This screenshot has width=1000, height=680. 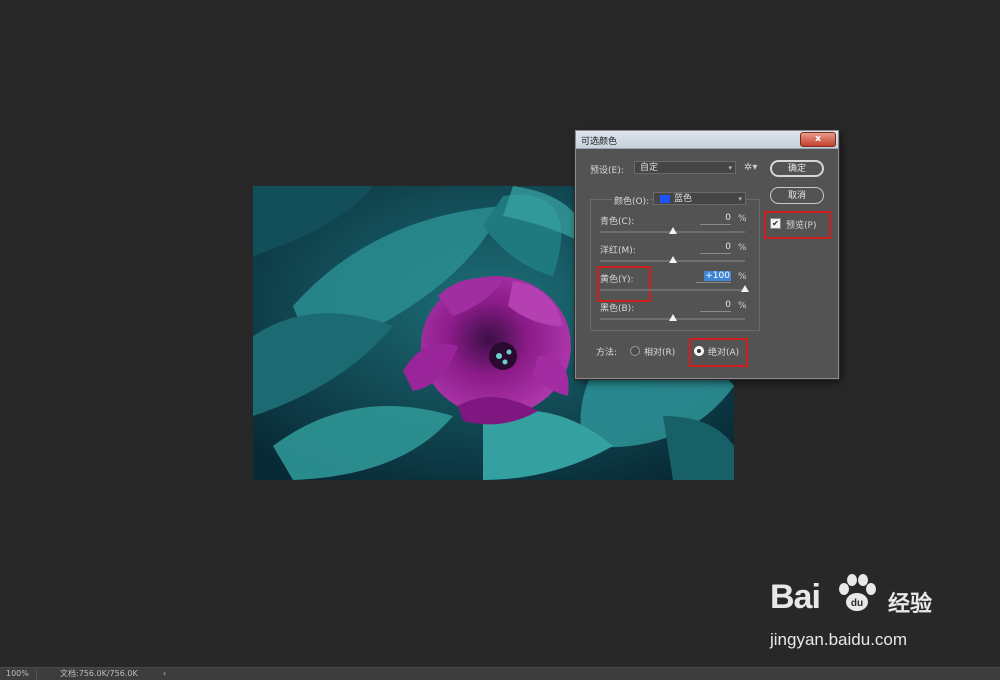 What do you see at coordinates (673, 317) in the screenshot?
I see `black-slider-thumb` at bounding box center [673, 317].